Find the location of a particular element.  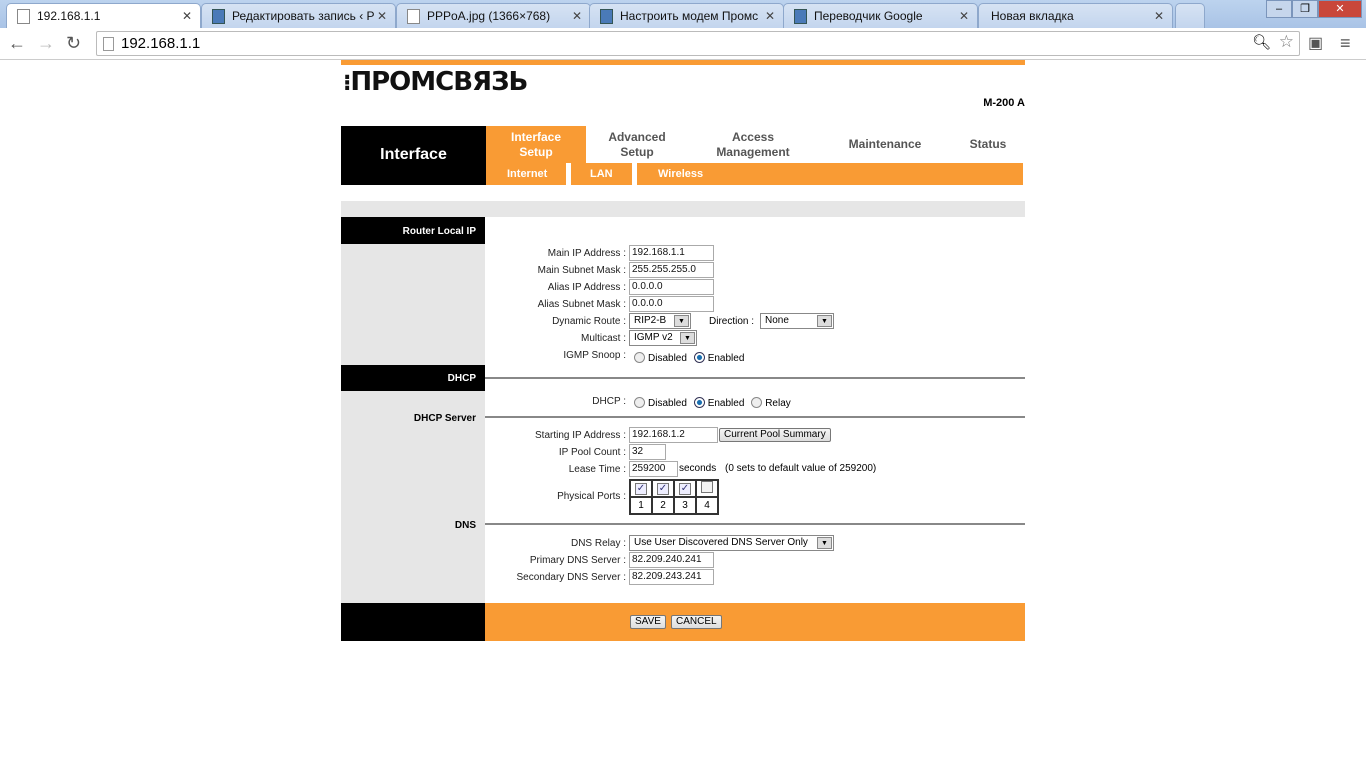

label: IGMP Snoop : is located at coordinates (594, 355).